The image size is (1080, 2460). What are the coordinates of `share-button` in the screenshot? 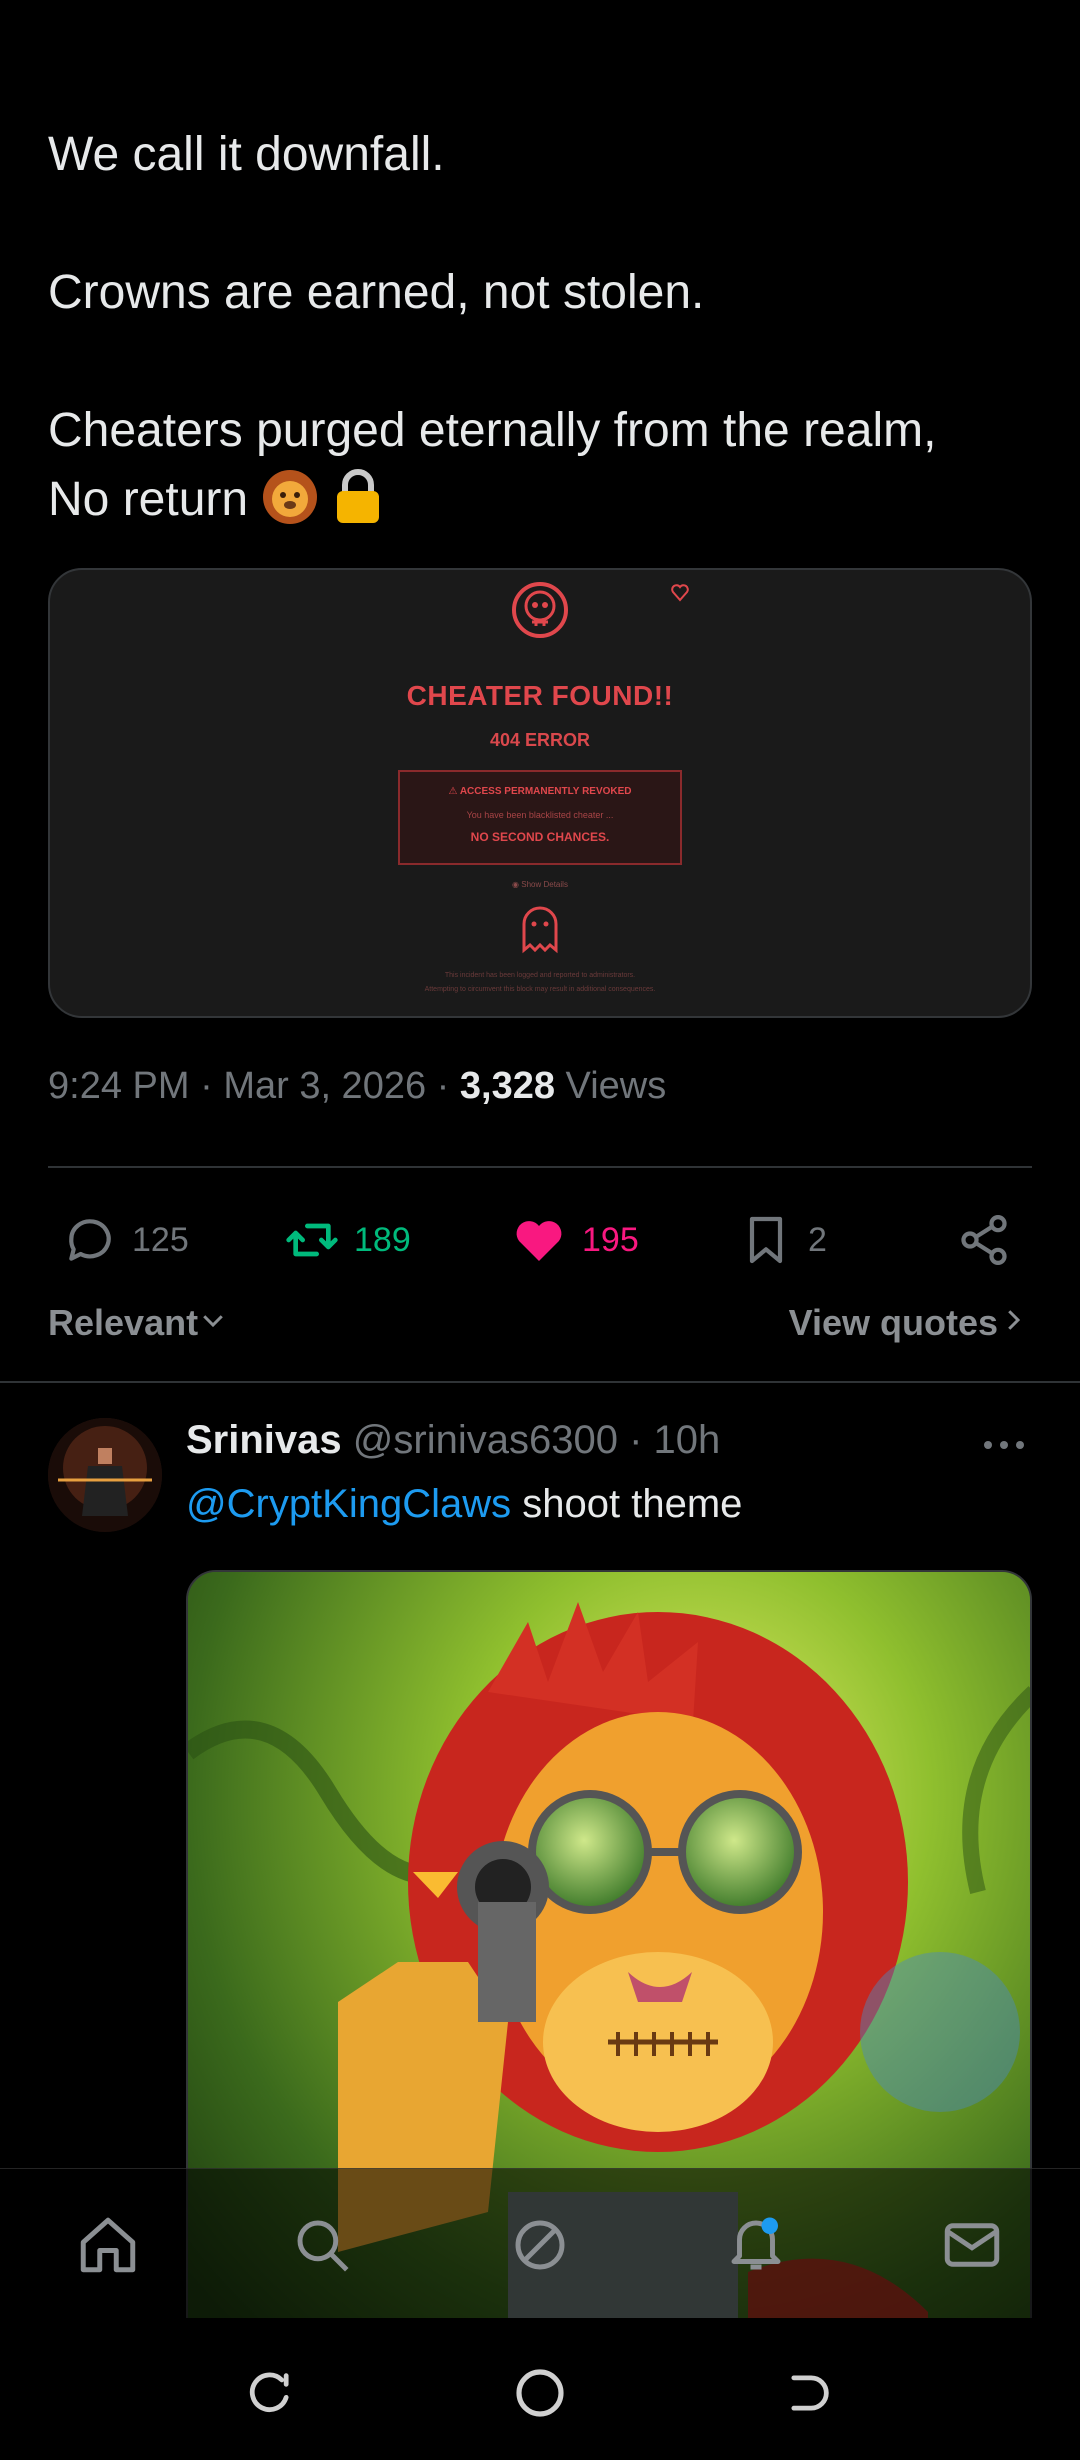 It's located at (984, 1240).